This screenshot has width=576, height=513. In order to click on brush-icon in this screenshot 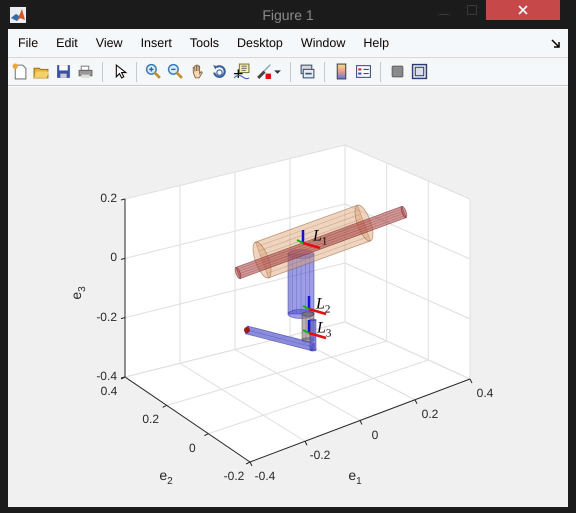, I will do `click(263, 71)`.